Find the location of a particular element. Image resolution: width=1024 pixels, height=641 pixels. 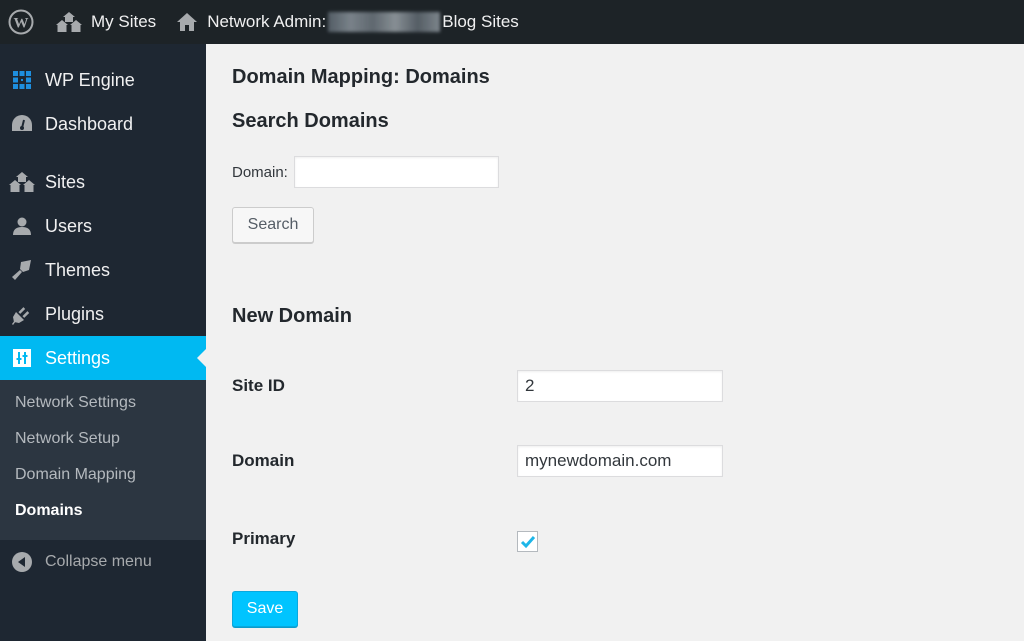

sidebar-item-label: Users is located at coordinates (69, 225).